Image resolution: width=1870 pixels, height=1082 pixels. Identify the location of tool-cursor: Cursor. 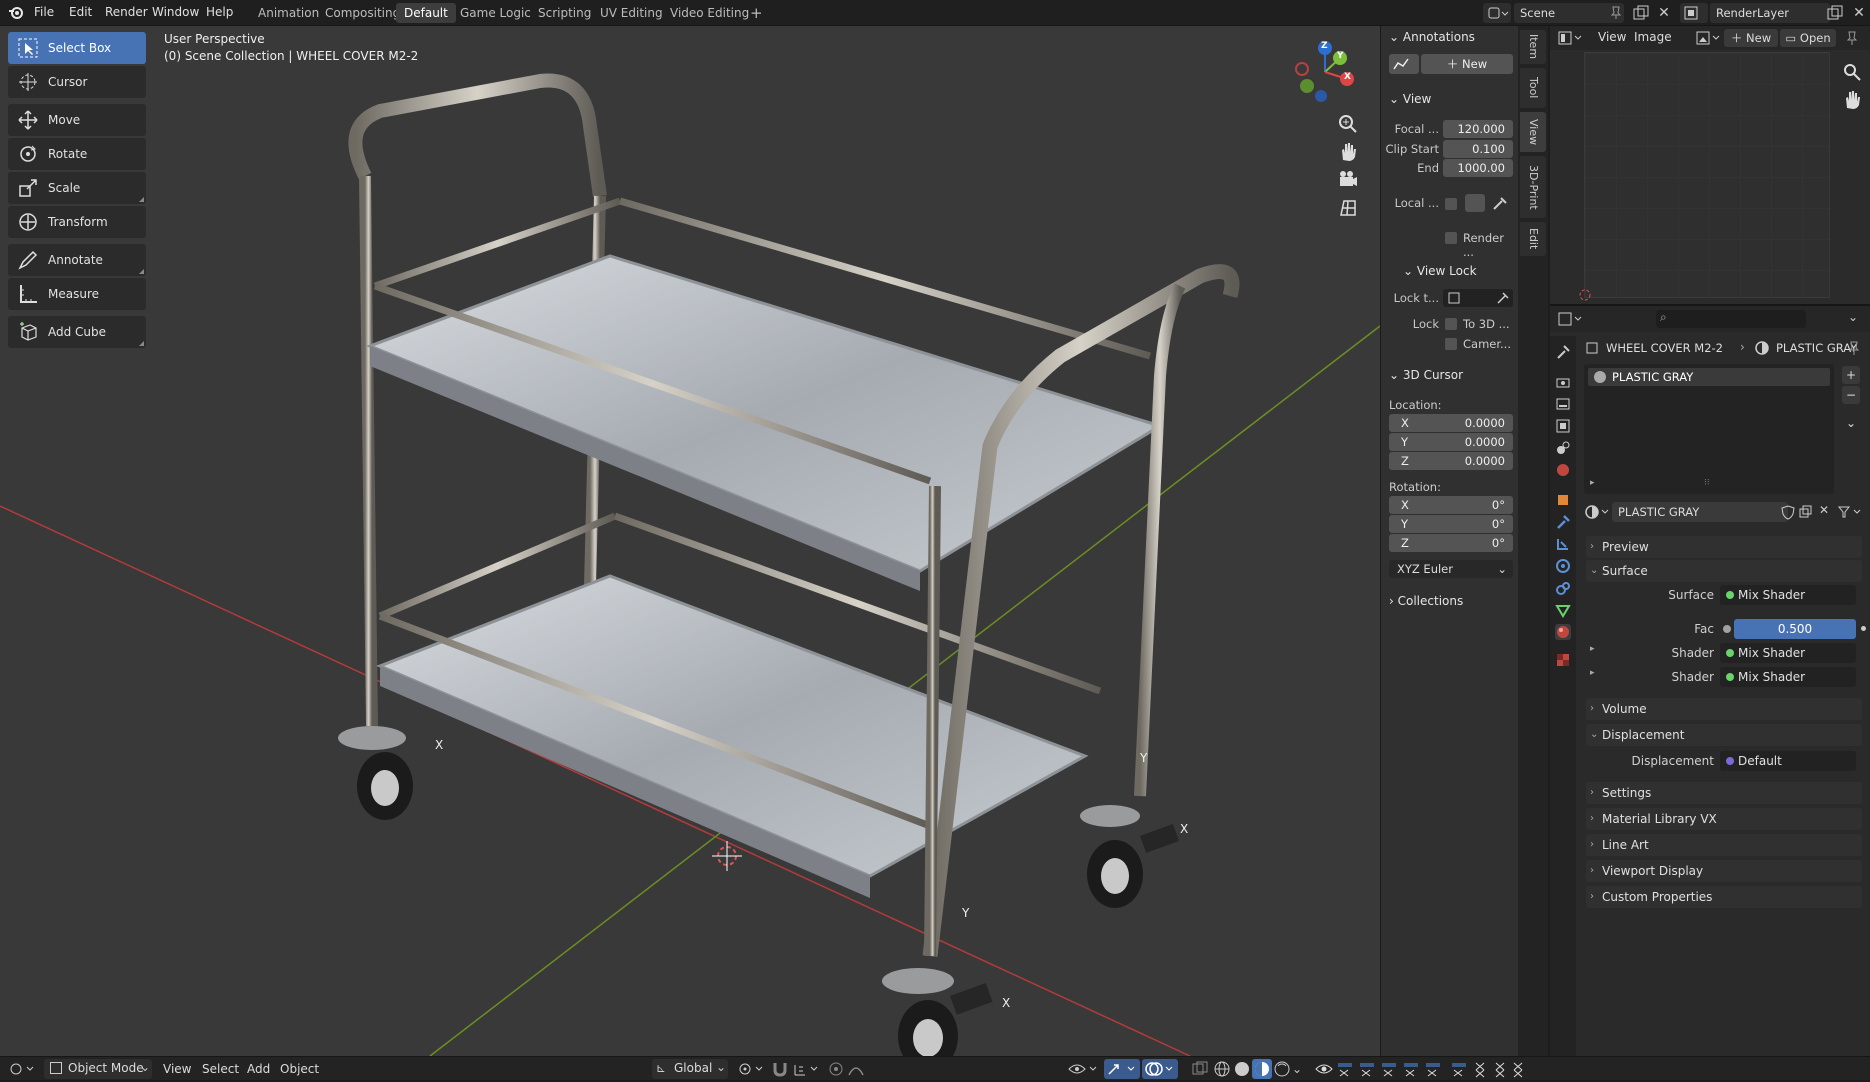
(77, 82).